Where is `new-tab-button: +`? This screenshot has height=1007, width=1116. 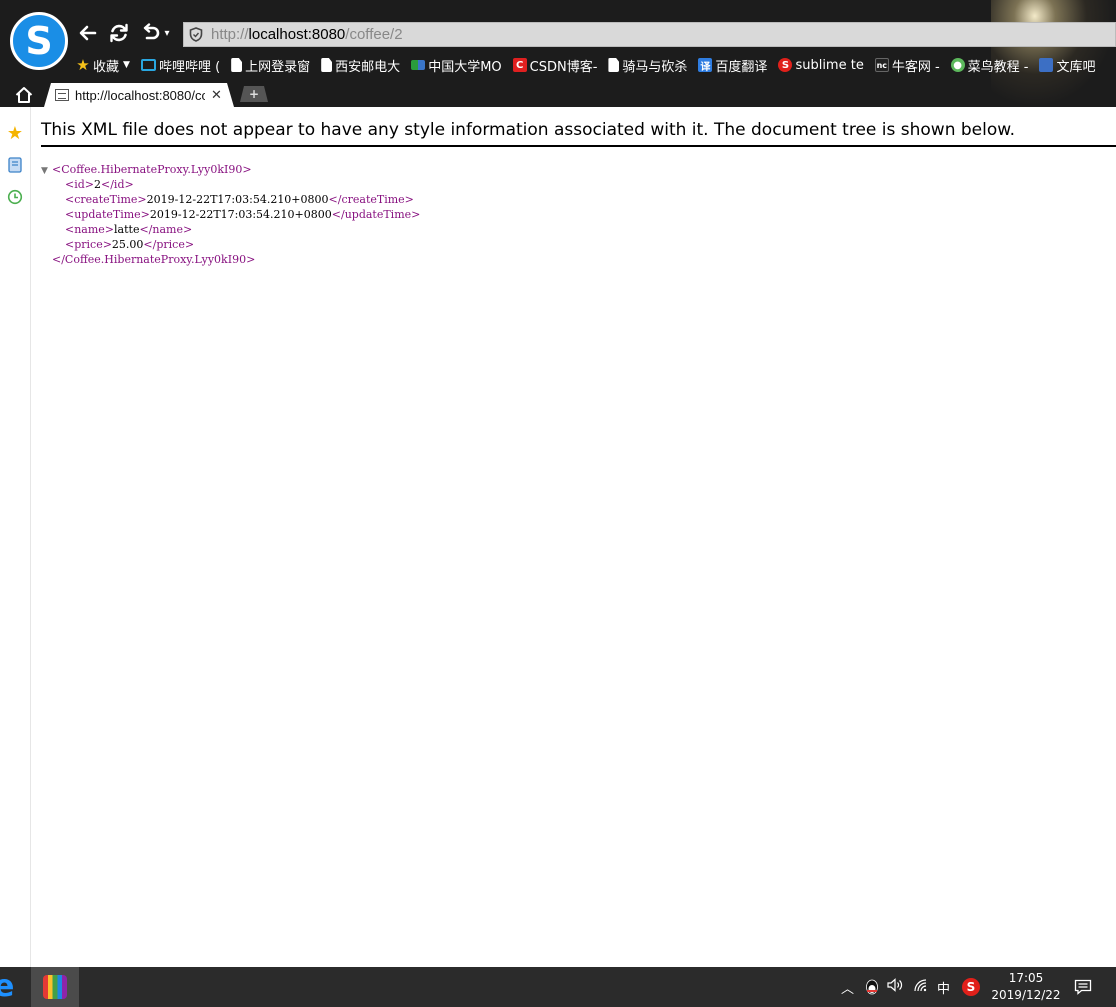
new-tab-button: + is located at coordinates (254, 94).